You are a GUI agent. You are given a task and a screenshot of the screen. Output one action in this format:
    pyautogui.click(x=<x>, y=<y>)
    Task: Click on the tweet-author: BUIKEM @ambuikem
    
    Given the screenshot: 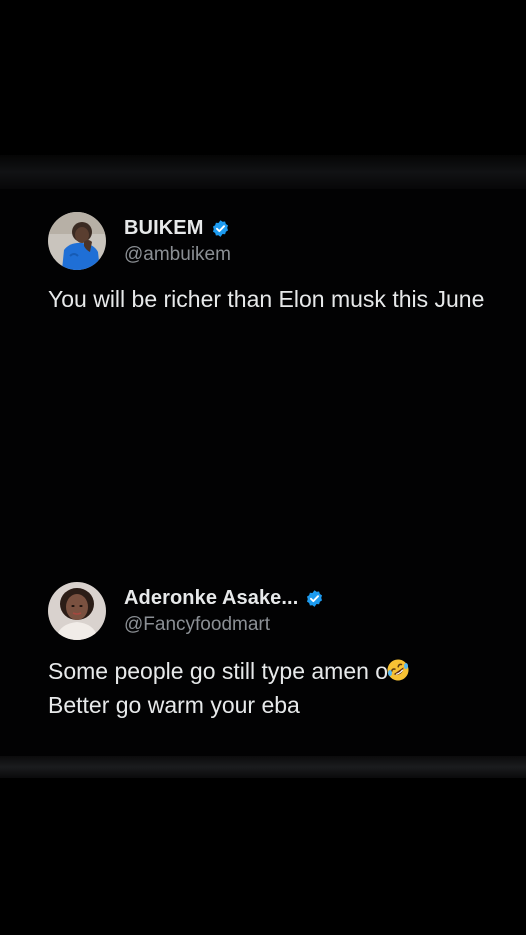 What is the action you would take?
    pyautogui.click(x=177, y=241)
    